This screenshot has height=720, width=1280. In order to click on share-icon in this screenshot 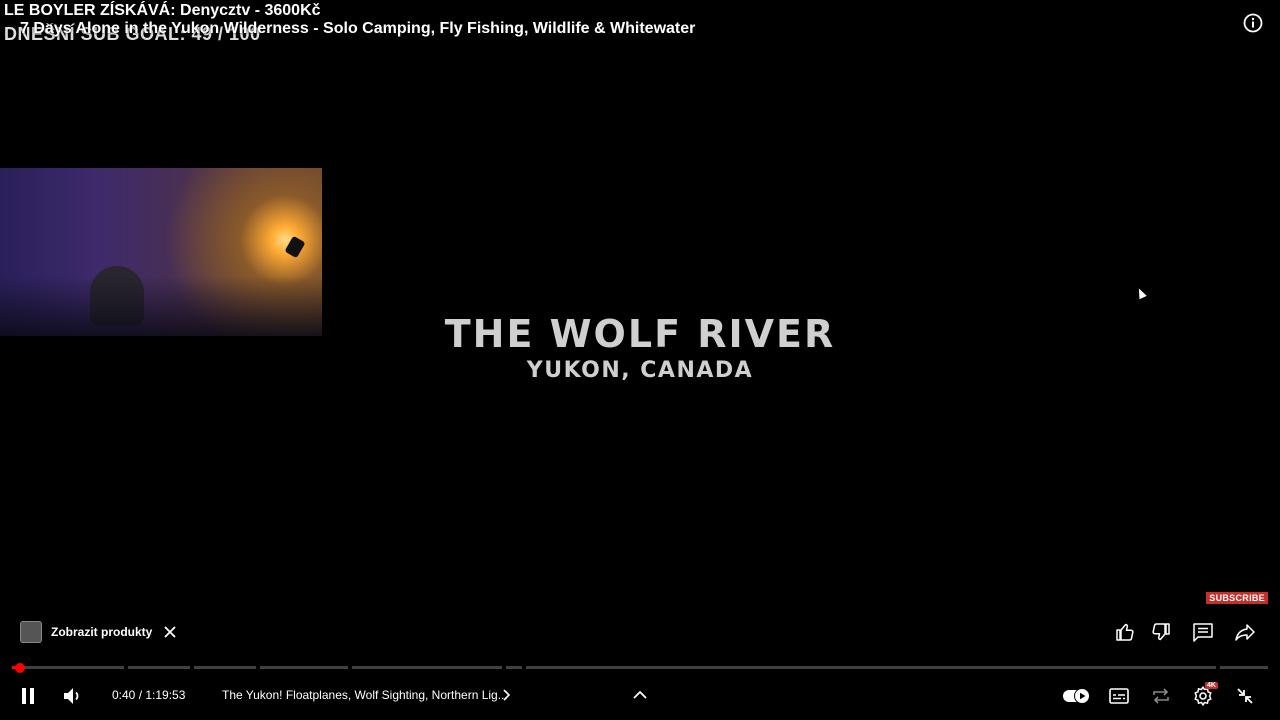, I will do `click(1245, 632)`.